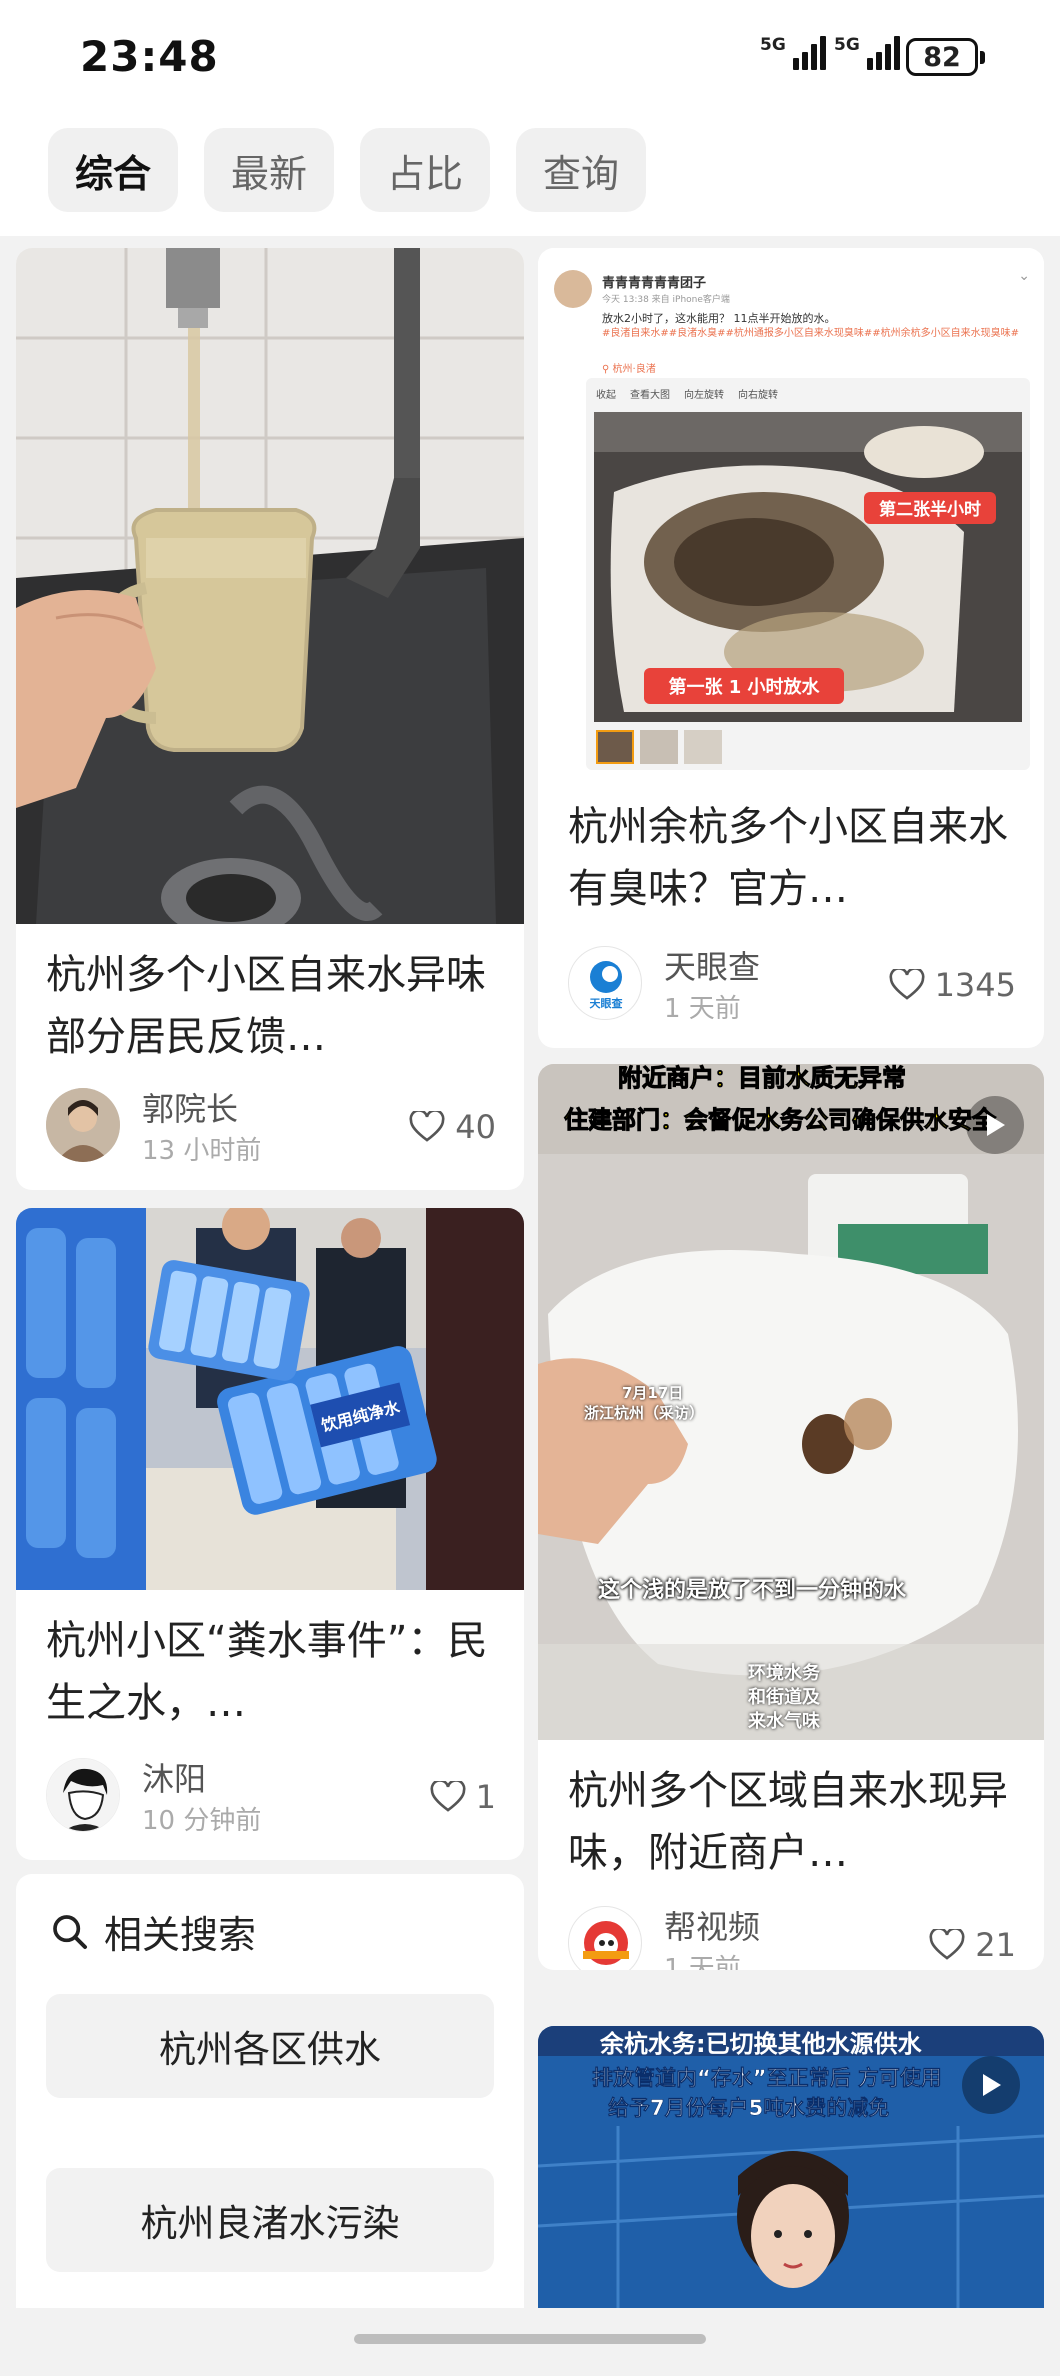 This screenshot has width=1060, height=2376. What do you see at coordinates (270, 2046) in the screenshot?
I see `related-search-item: 杭州各区供水` at bounding box center [270, 2046].